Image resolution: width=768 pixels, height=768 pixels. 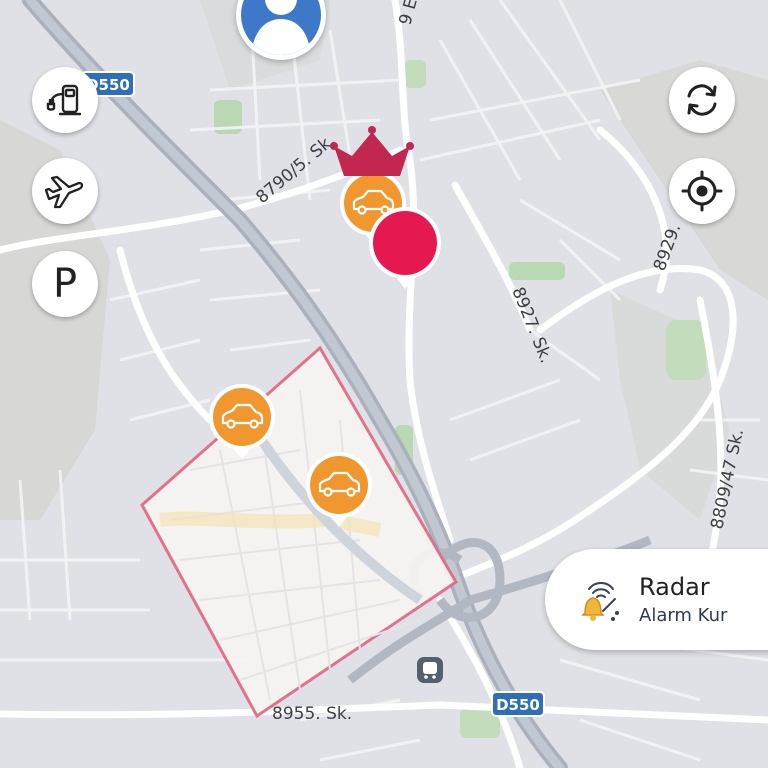 I want to click on user-avatar-icon, so click(x=281, y=27).